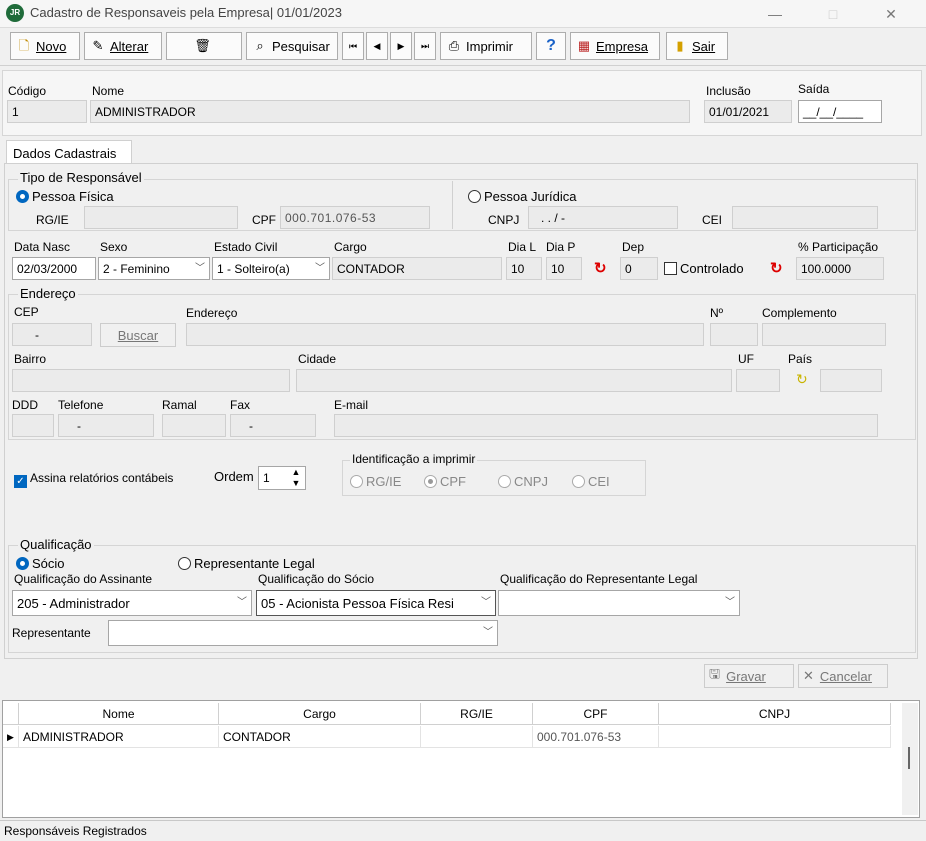 The width and height of the screenshot is (926, 841). What do you see at coordinates (619, 603) in the screenshot?
I see `replegal-select: ﹀` at bounding box center [619, 603].